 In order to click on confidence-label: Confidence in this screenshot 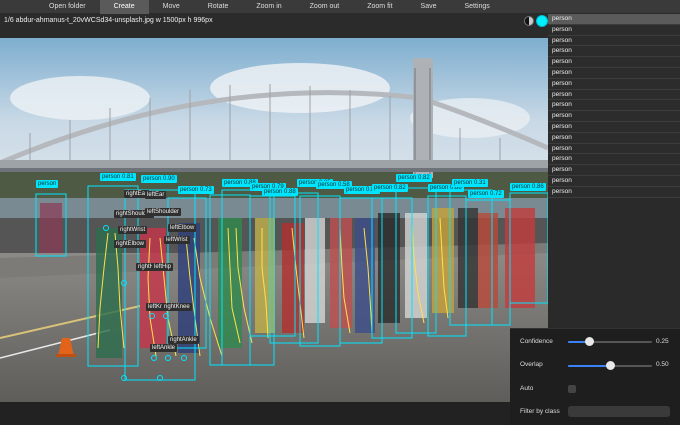, I will do `click(536, 341)`.